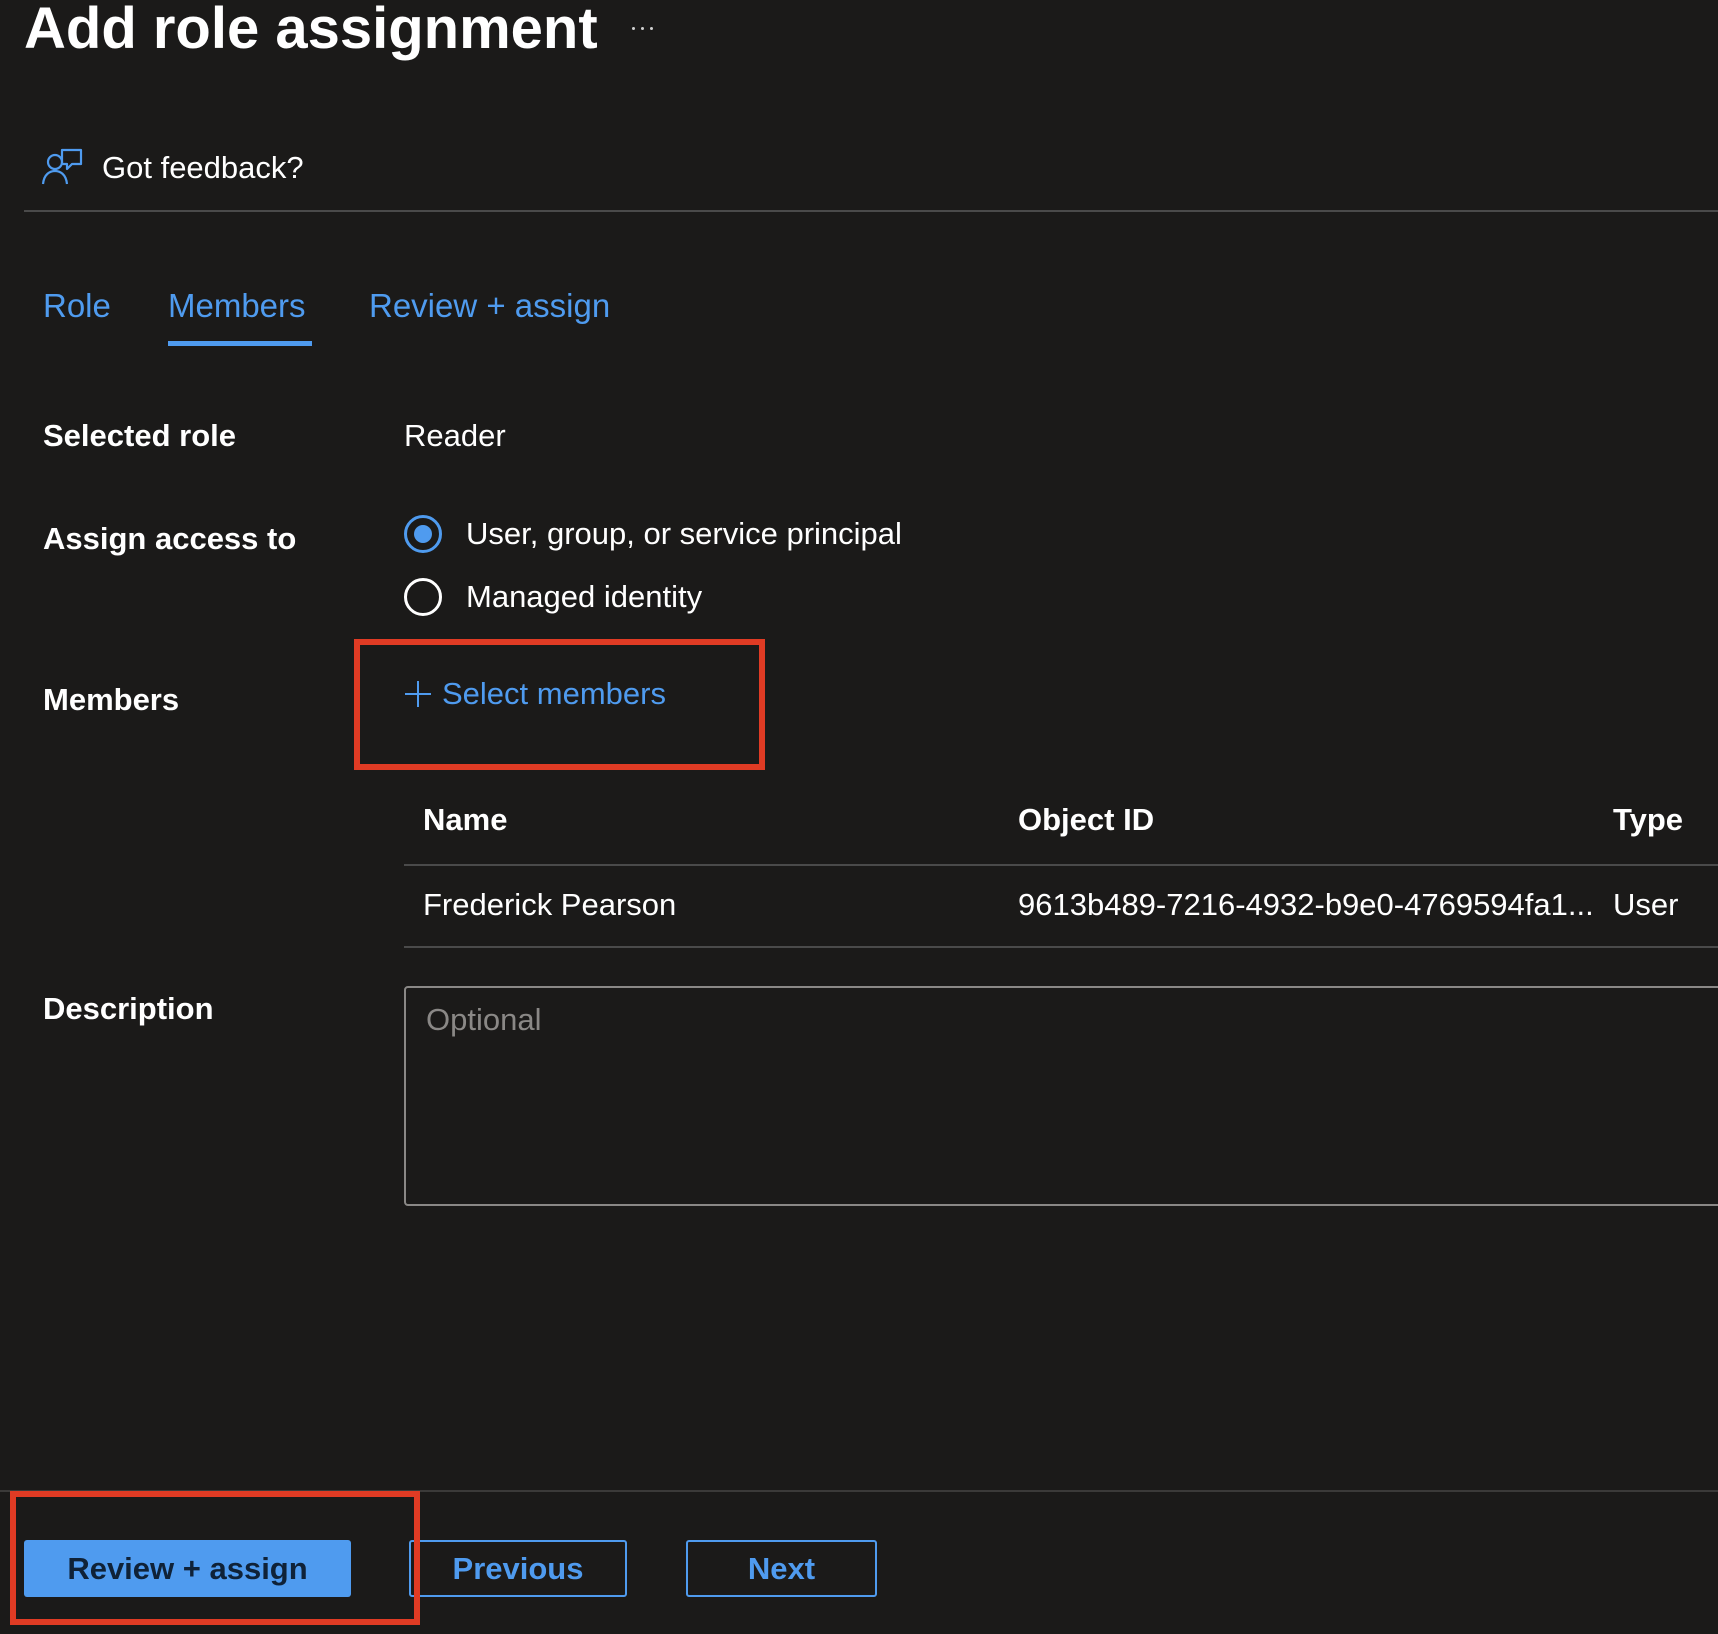 This screenshot has height=1634, width=1718. Describe the element at coordinates (1648, 819) in the screenshot. I see `column-header-type: Type` at that location.